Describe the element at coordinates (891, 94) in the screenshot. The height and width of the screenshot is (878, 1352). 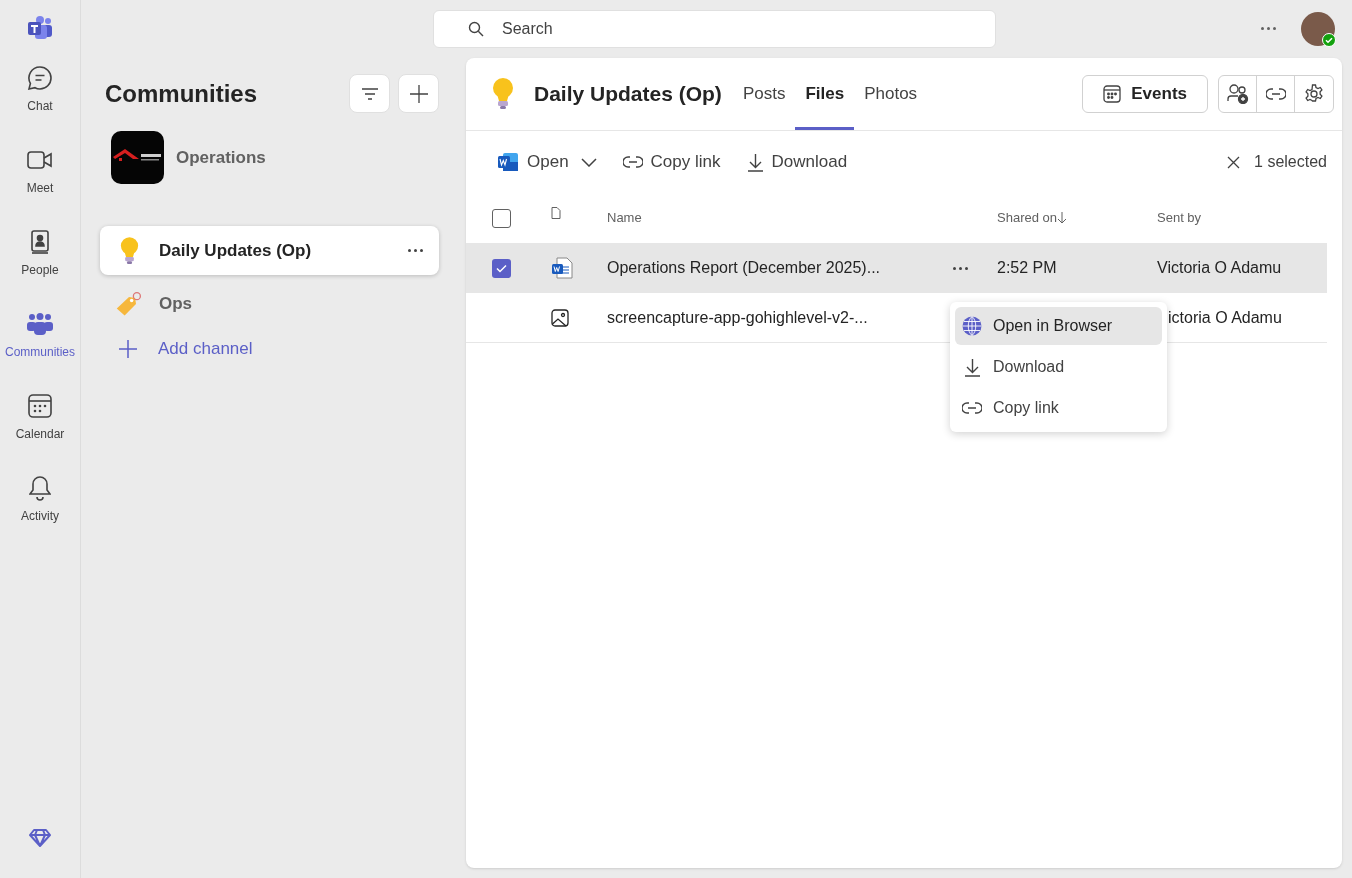
I see `tab: Photos` at that location.